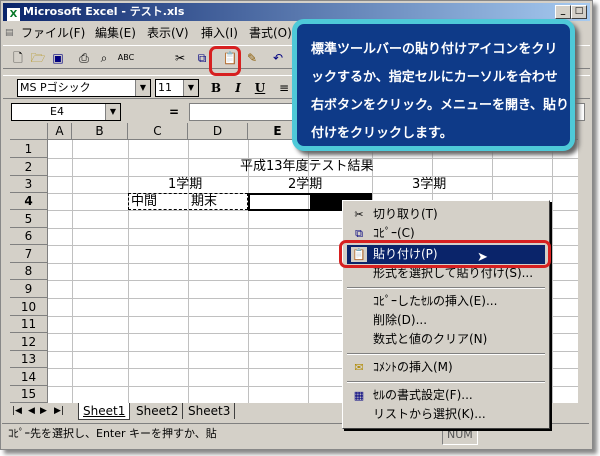  What do you see at coordinates (29, 324) in the screenshot?
I see `row-header: 11` at bounding box center [29, 324].